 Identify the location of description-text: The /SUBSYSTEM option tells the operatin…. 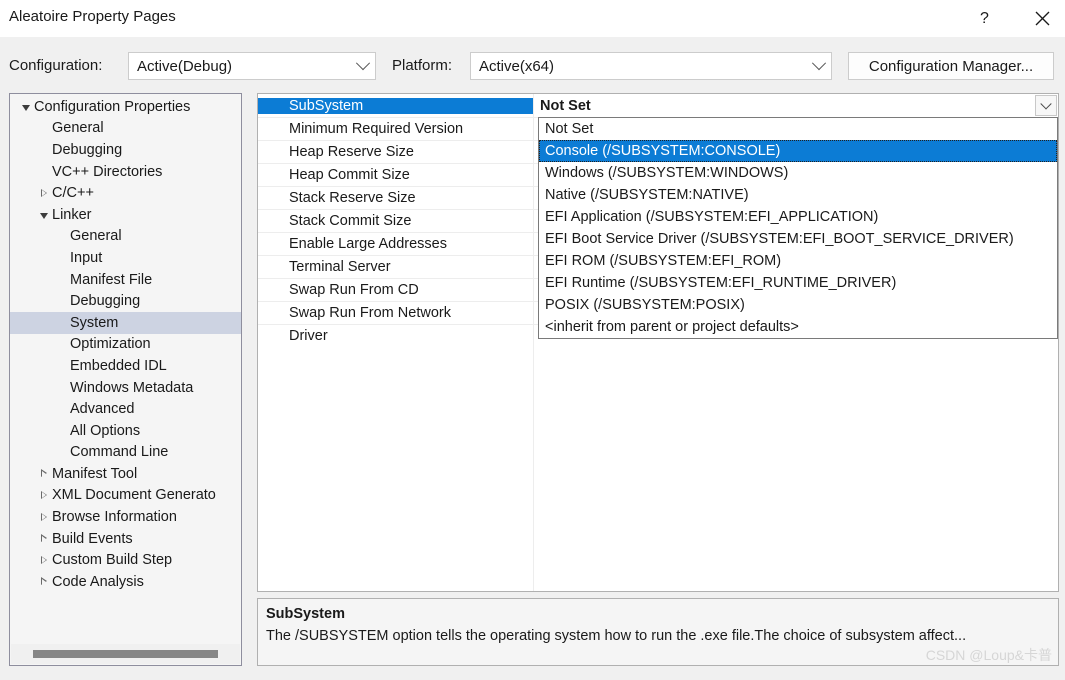
(616, 636).